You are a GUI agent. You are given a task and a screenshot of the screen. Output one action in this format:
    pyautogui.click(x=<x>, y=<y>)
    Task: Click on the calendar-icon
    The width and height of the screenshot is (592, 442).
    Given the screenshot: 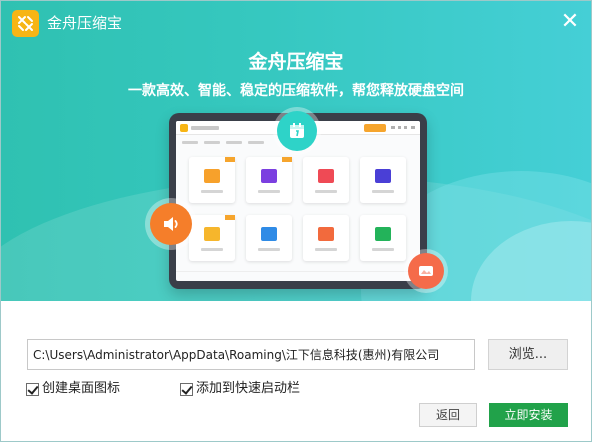 What is the action you would take?
    pyautogui.click(x=297, y=131)
    